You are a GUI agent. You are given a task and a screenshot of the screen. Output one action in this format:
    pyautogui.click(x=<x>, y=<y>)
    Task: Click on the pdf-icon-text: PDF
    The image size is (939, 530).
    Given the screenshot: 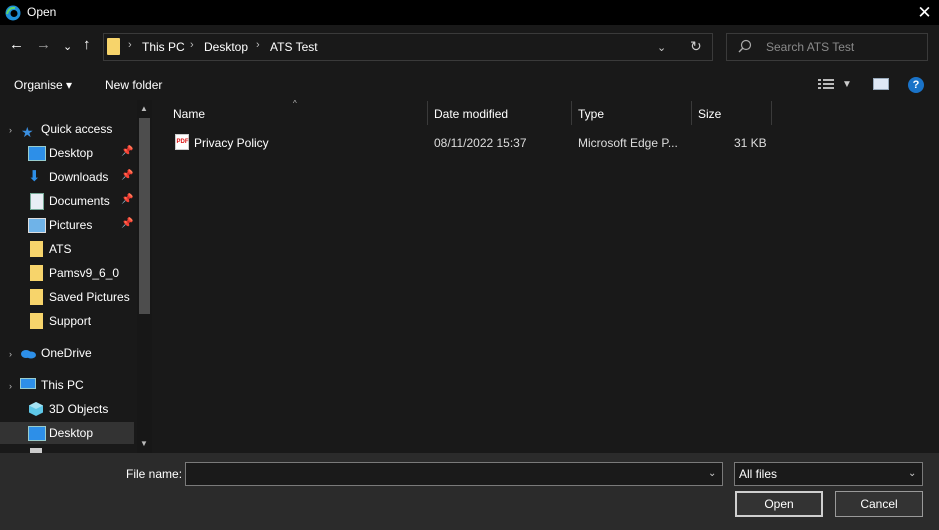 What is the action you would take?
    pyautogui.click(x=182, y=142)
    